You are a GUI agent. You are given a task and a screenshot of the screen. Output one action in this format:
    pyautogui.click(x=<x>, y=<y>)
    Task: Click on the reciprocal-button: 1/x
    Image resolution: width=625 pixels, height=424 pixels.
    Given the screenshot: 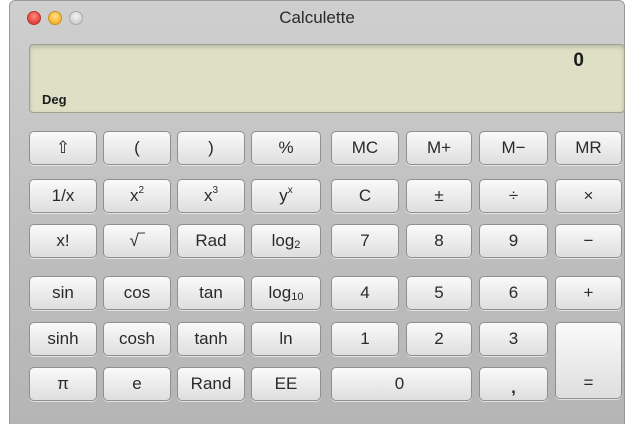 What is the action you would take?
    pyautogui.click(x=63, y=196)
    